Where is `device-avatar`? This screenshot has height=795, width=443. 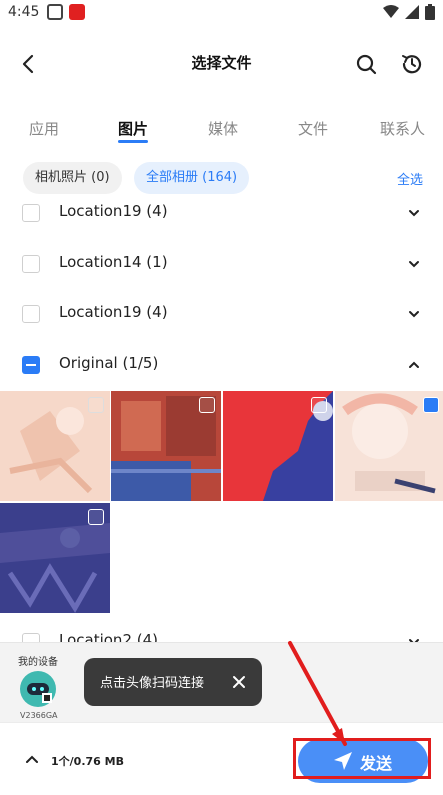
device-avatar is located at coordinates (38, 689).